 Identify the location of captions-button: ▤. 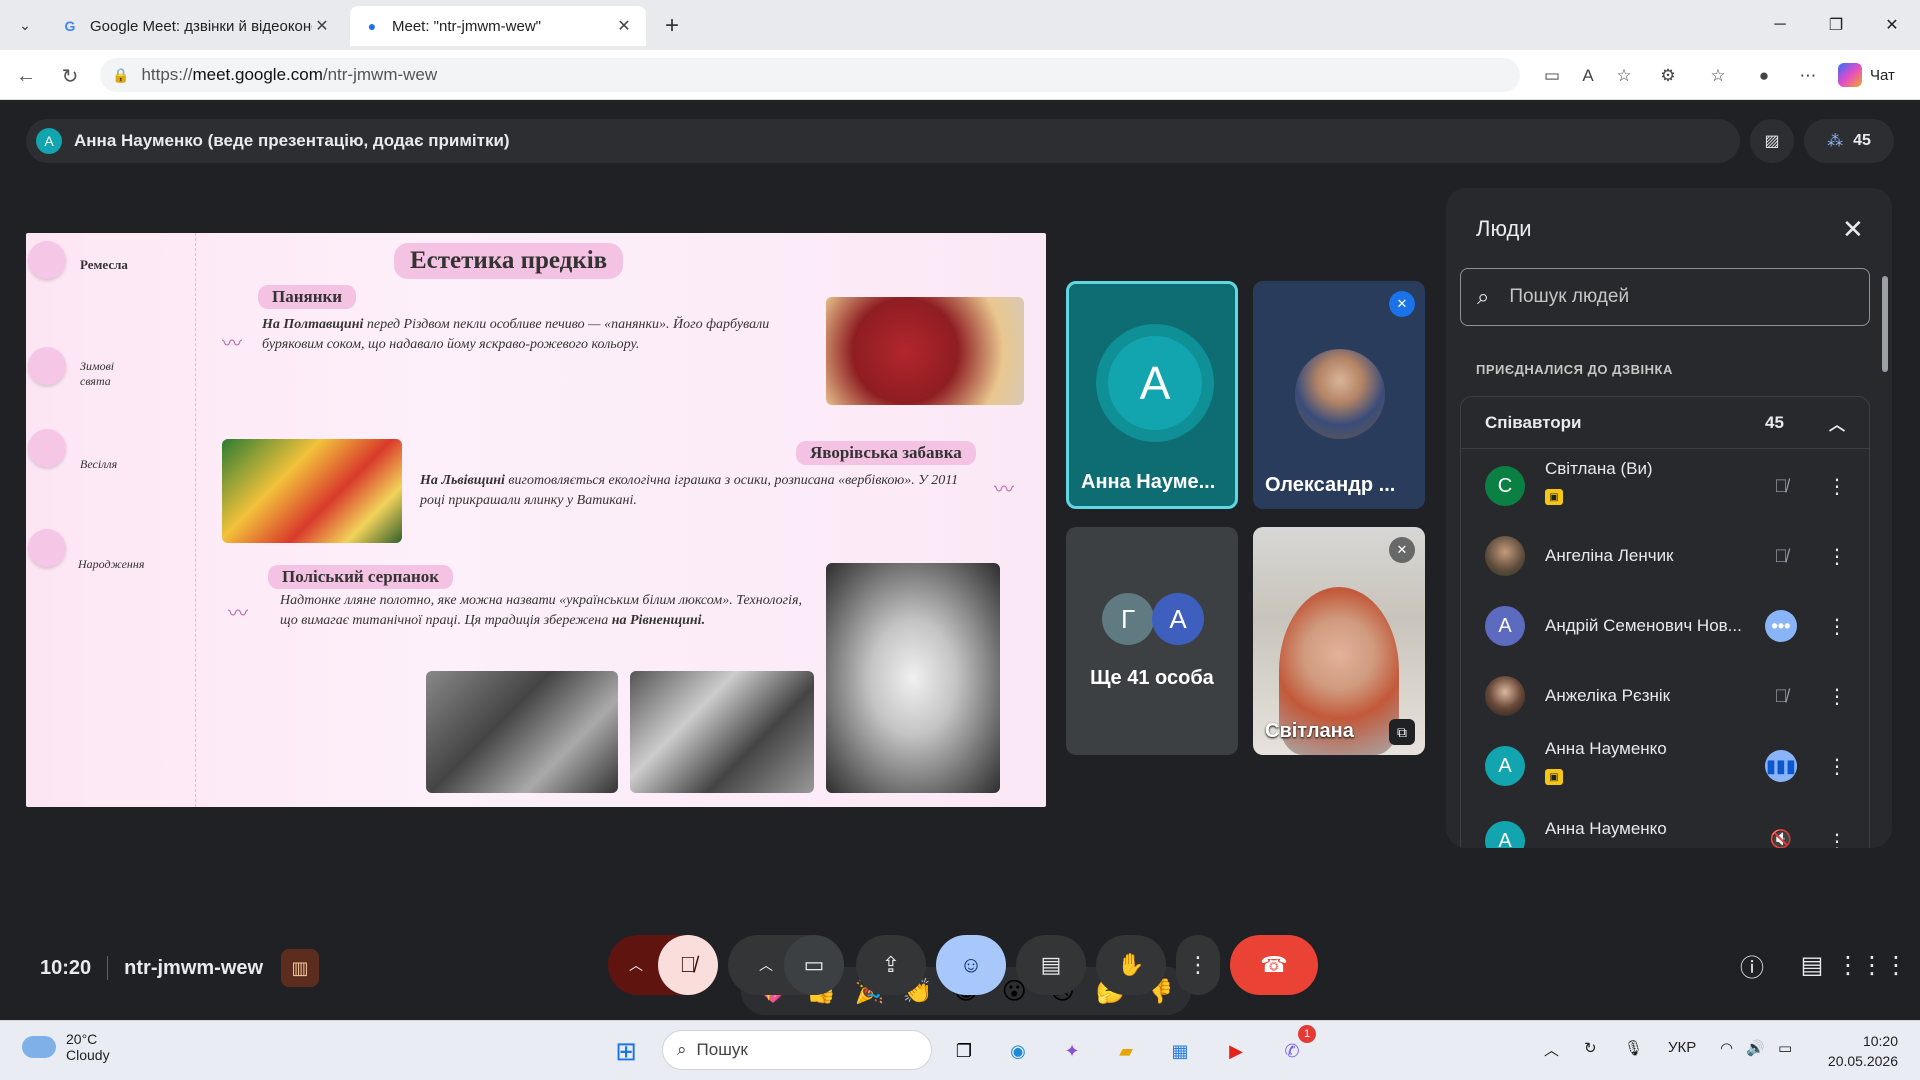
(1051, 965).